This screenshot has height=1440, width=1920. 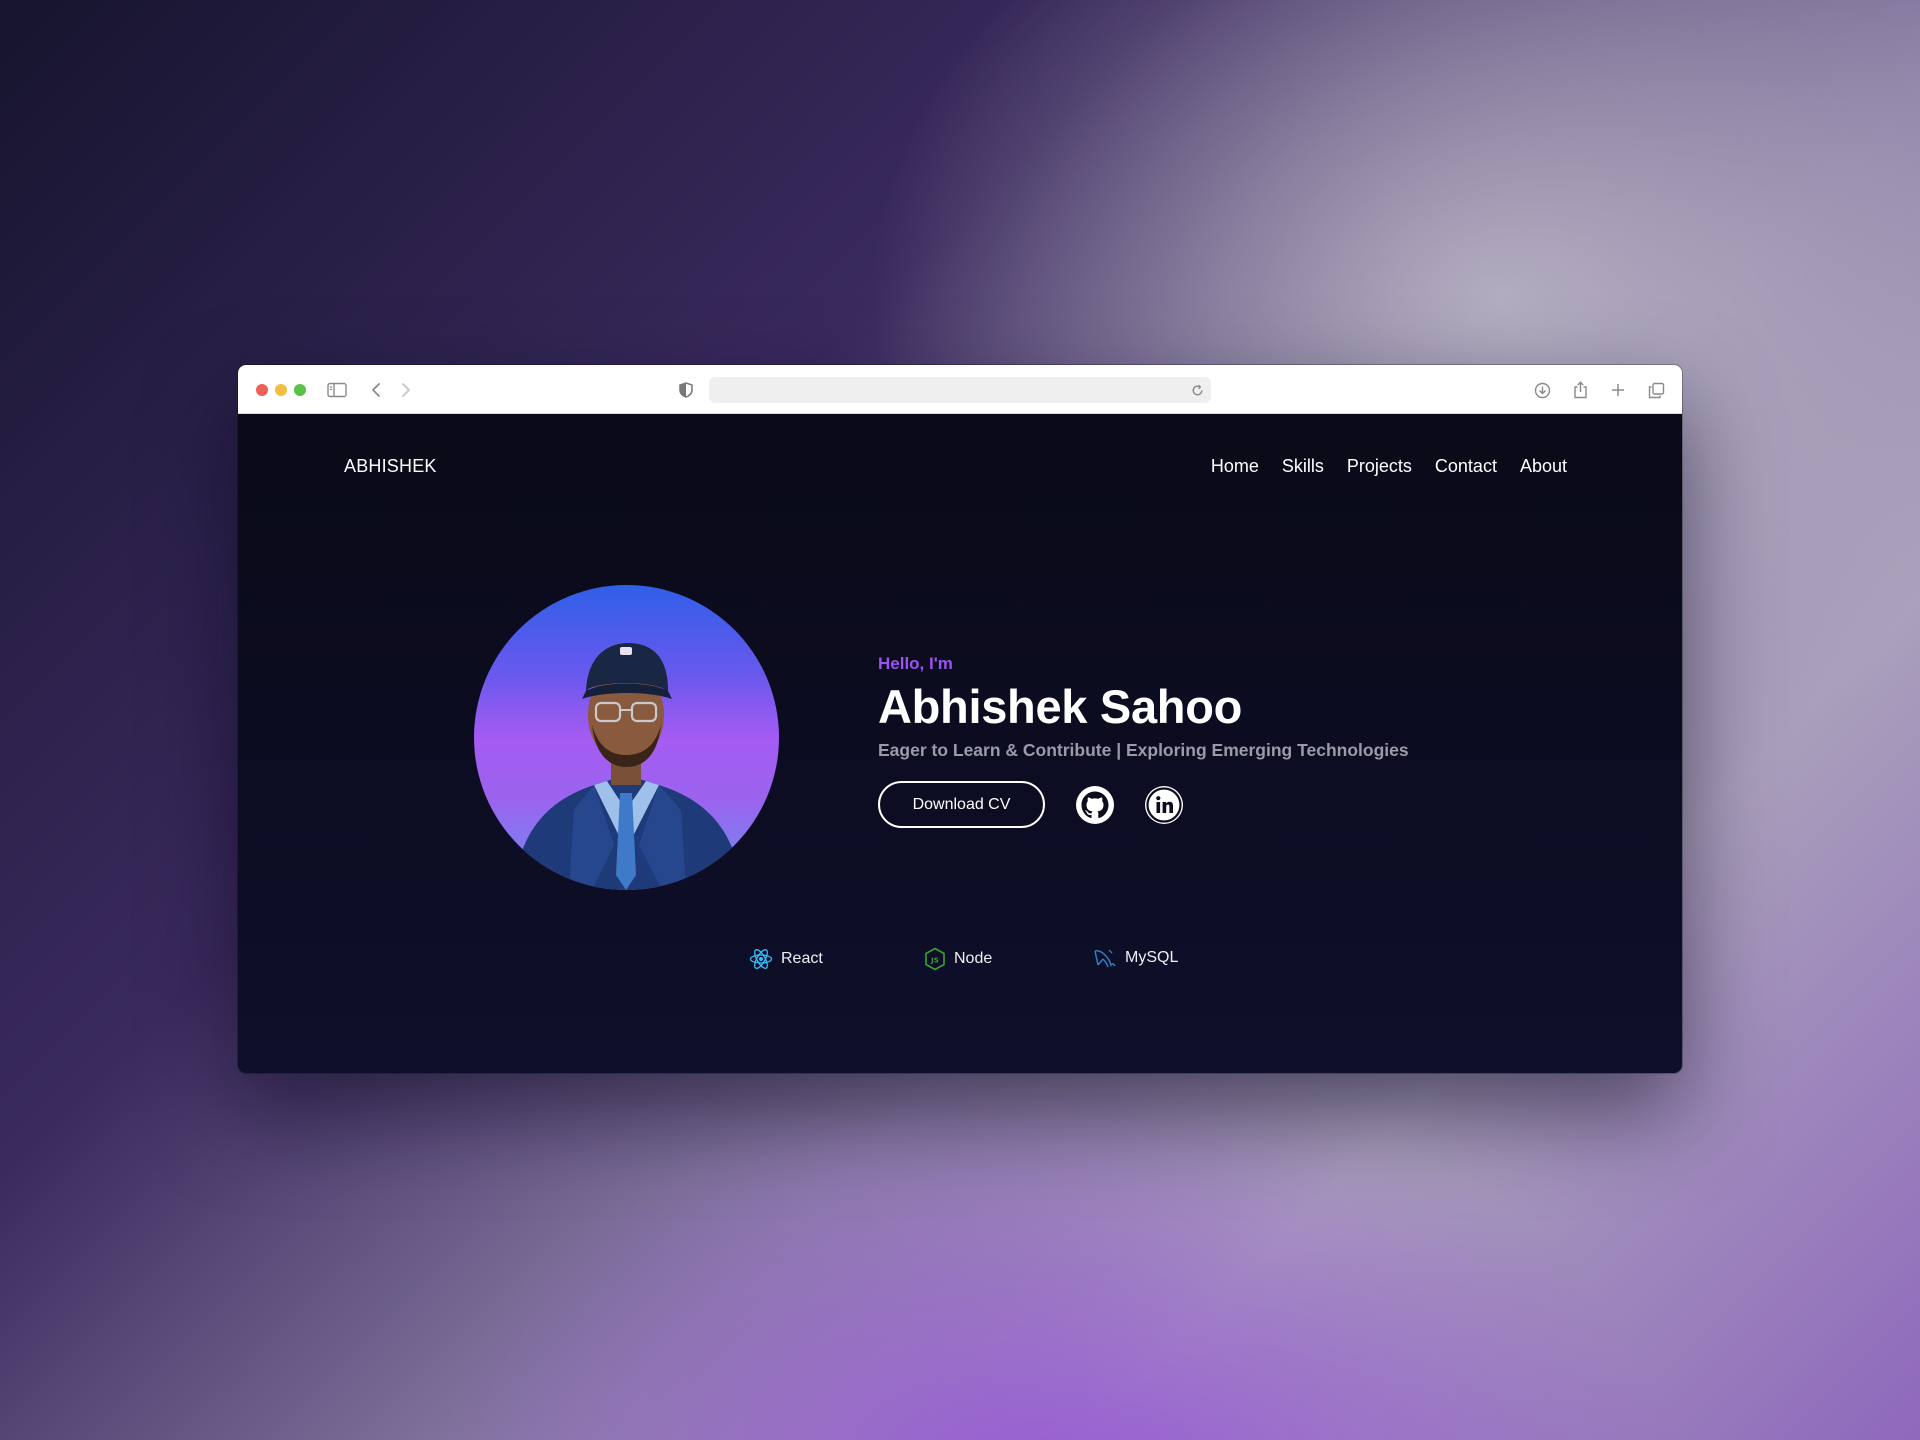 I want to click on hero-name: Abhishek Sahoo, so click(x=1060, y=706).